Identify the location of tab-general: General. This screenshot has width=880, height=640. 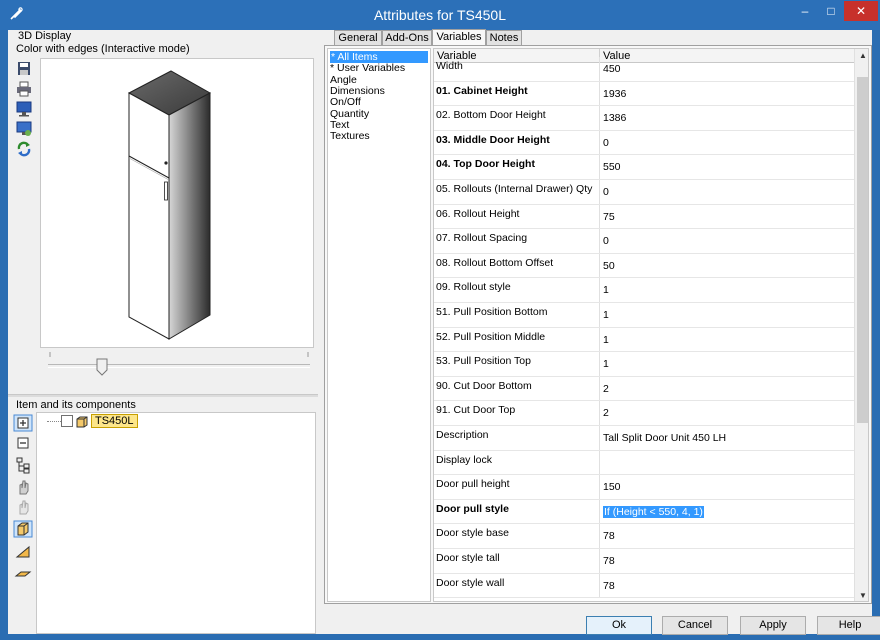
(358, 38).